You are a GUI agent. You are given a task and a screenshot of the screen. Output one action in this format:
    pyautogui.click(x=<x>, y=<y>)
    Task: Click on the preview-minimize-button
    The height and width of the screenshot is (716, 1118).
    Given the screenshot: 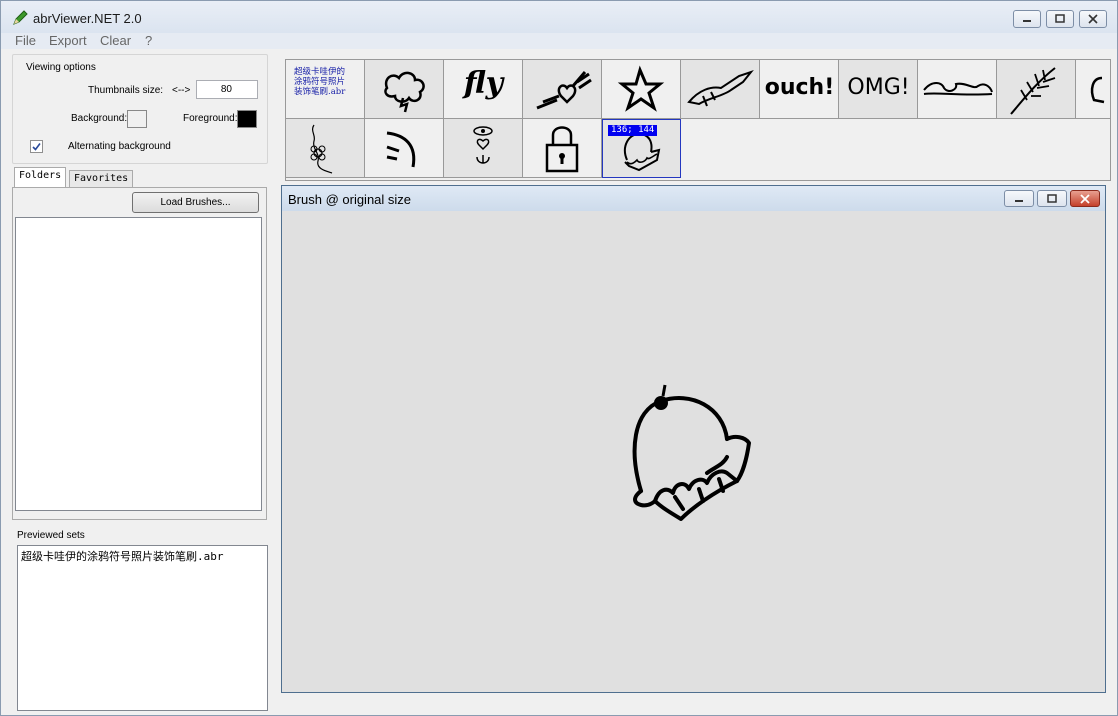 What is the action you would take?
    pyautogui.click(x=1019, y=198)
    